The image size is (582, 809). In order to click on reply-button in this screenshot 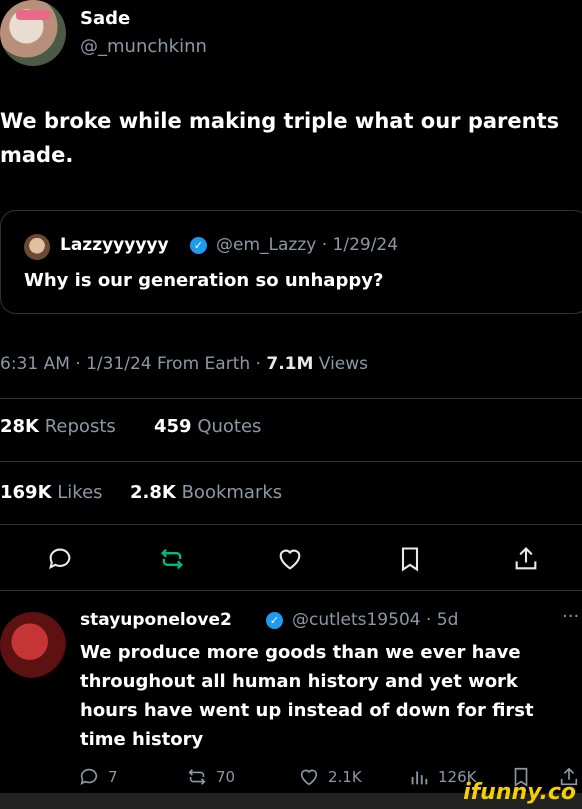, I will do `click(60, 561)`.